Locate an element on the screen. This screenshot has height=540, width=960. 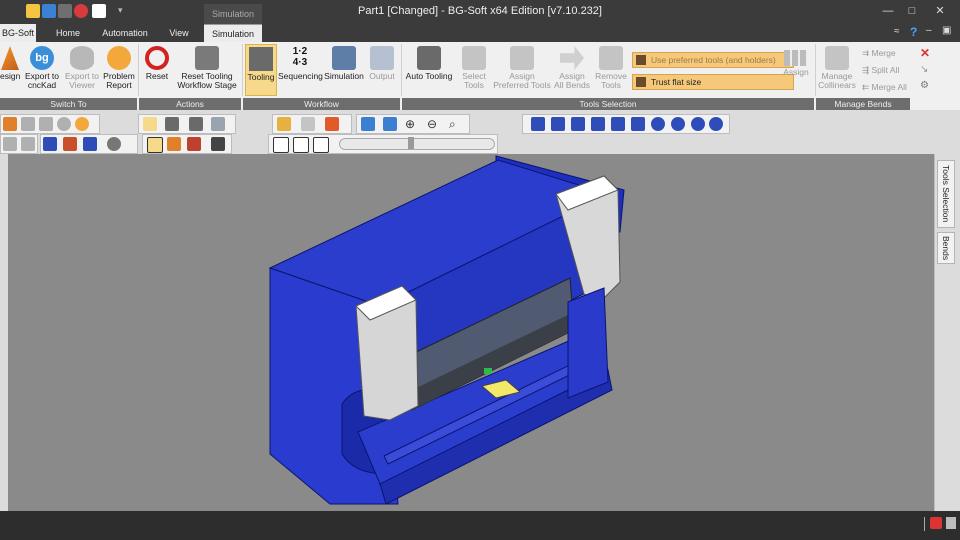
view-back-icon is located at coordinates (558, 124).